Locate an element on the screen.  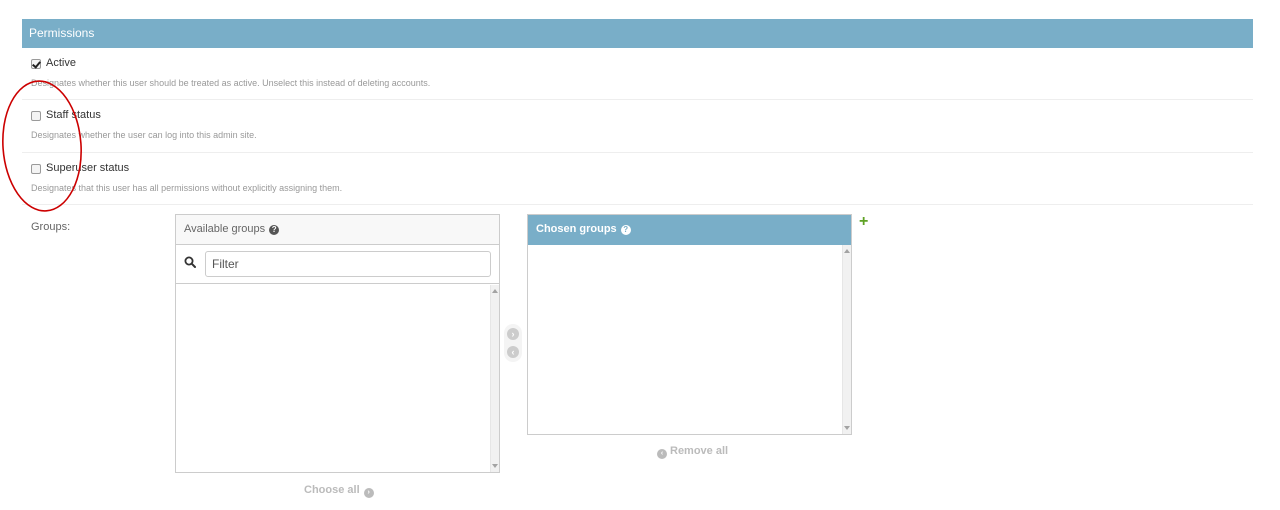
remove-all-button: ‹ Remove all is located at coordinates (692, 452).